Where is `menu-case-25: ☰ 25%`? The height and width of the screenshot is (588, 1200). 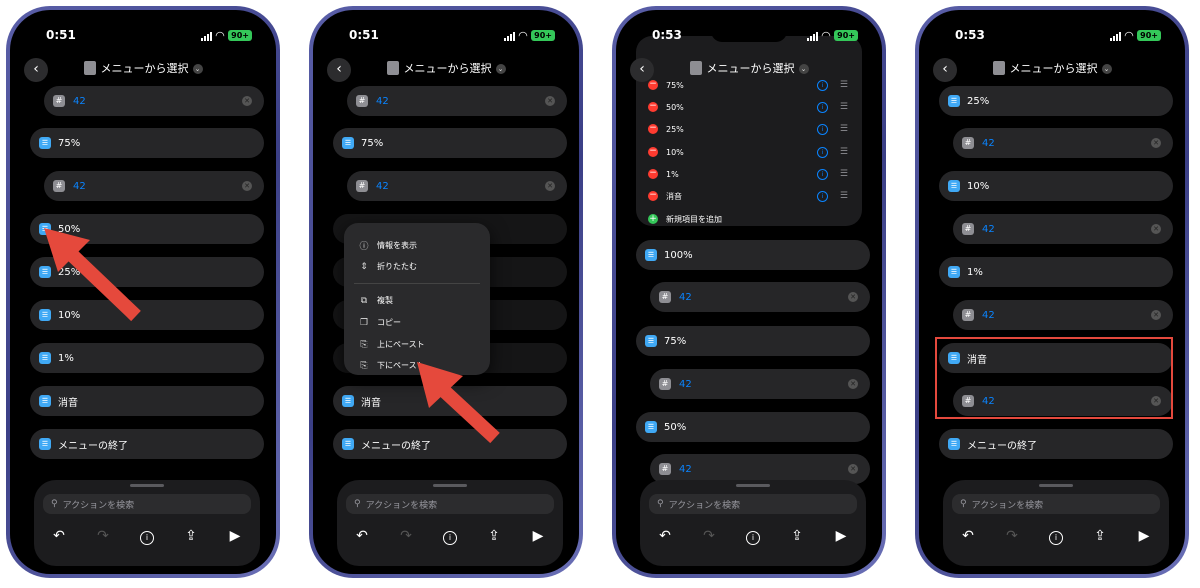 menu-case-25: ☰ 25% is located at coordinates (1056, 101).